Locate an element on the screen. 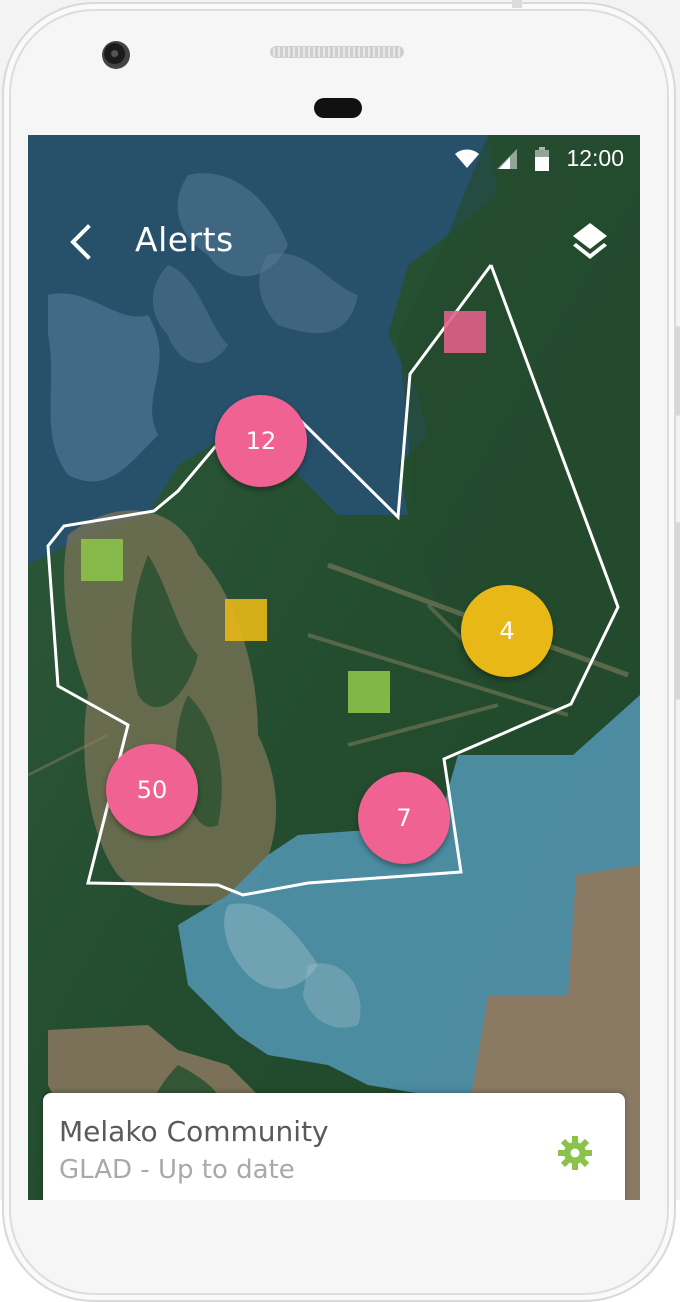 This screenshot has width=680, height=1302. layers-icon is located at coordinates (590, 241).